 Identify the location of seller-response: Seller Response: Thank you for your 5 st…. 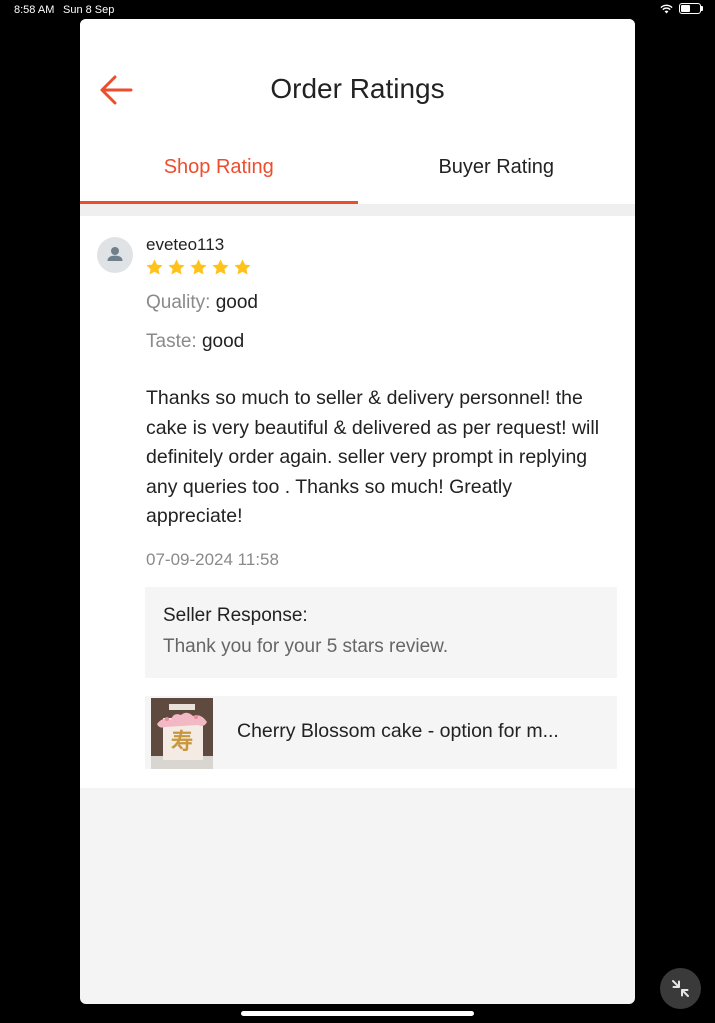
(381, 632).